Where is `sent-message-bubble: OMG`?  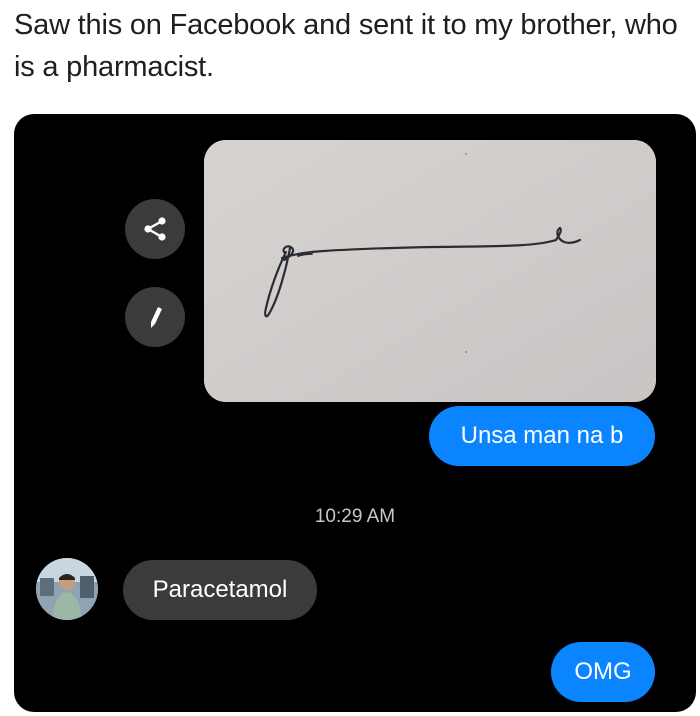 sent-message-bubble: OMG is located at coordinates (603, 672).